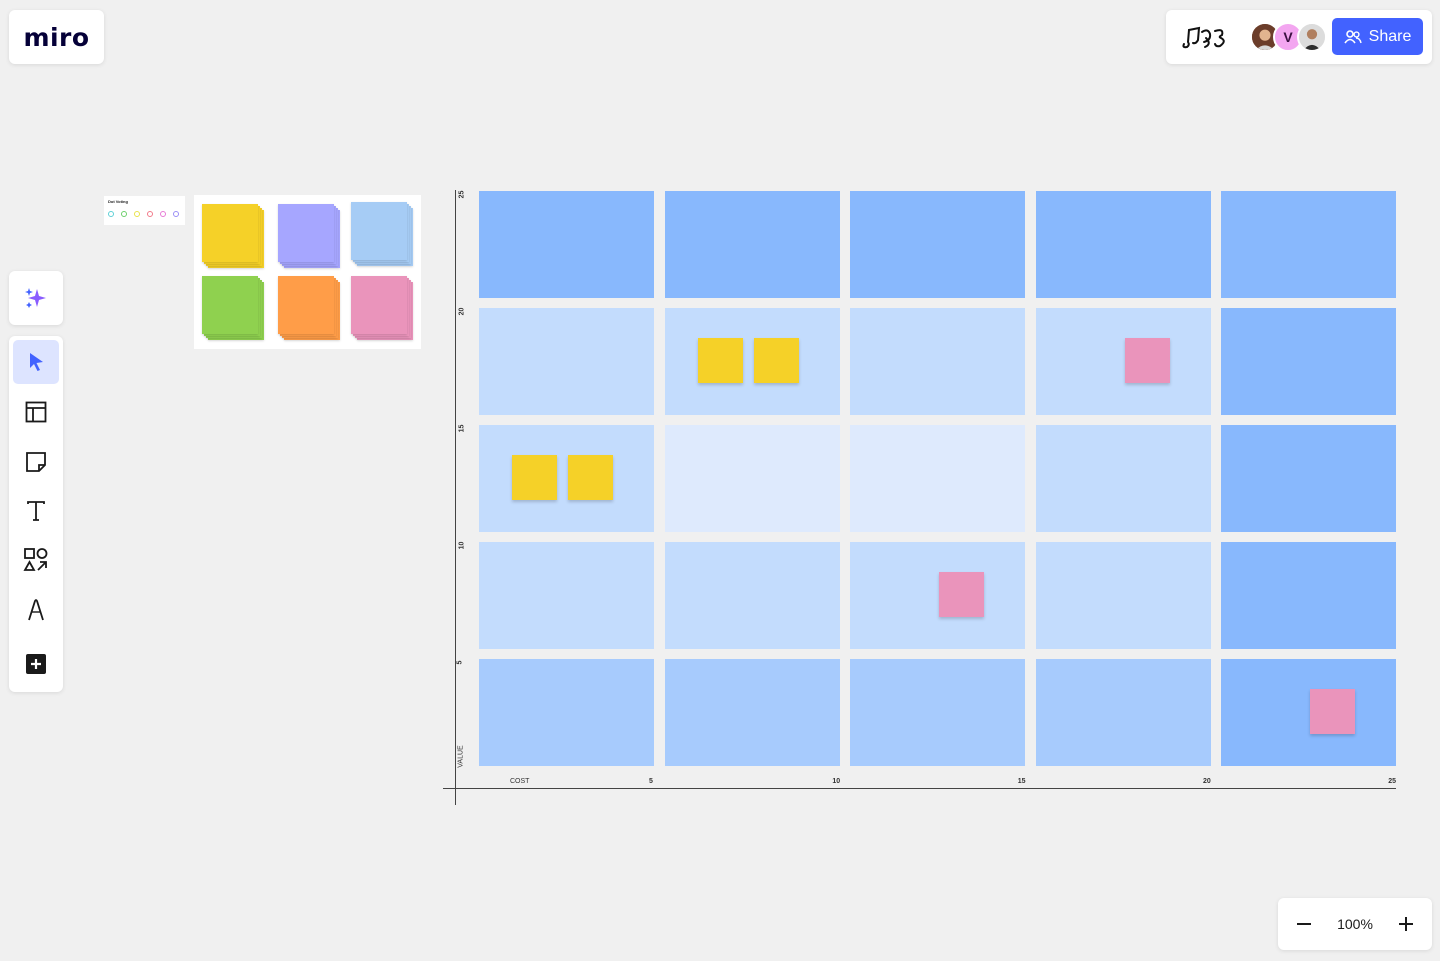  I want to click on dot-voting-card: Dot Voting, so click(144, 210).